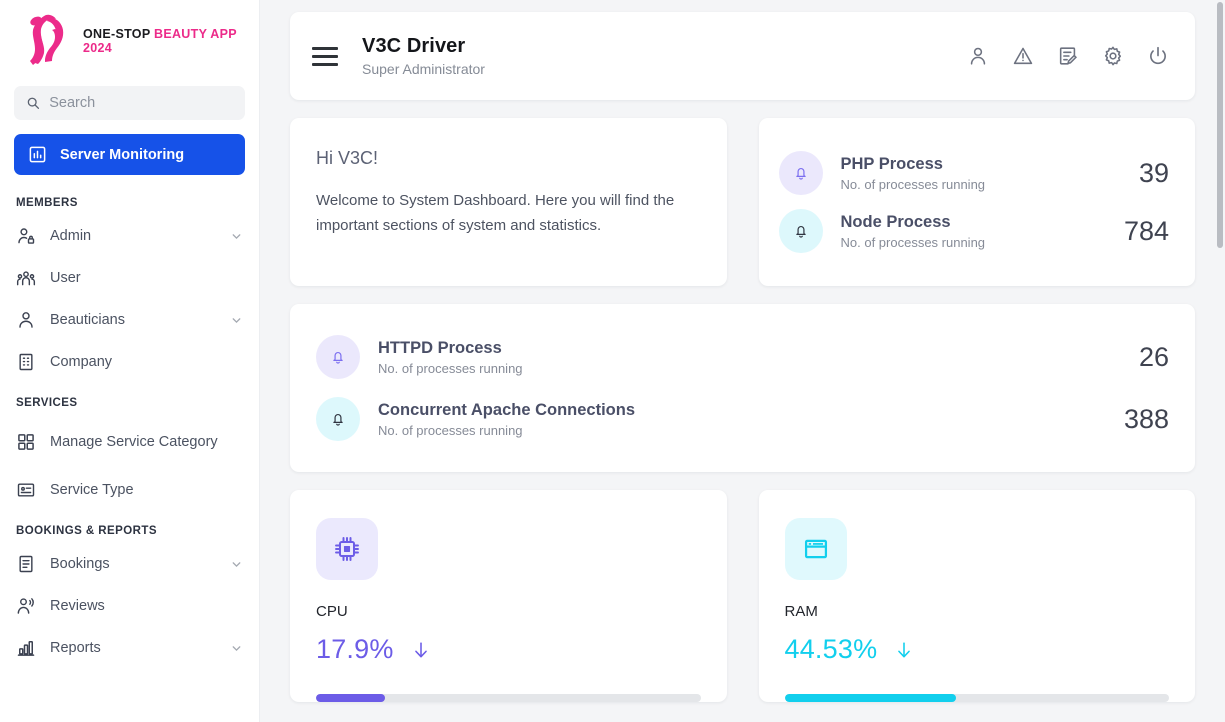  What do you see at coordinates (1153, 172) in the screenshot?
I see `process-value: 39` at bounding box center [1153, 172].